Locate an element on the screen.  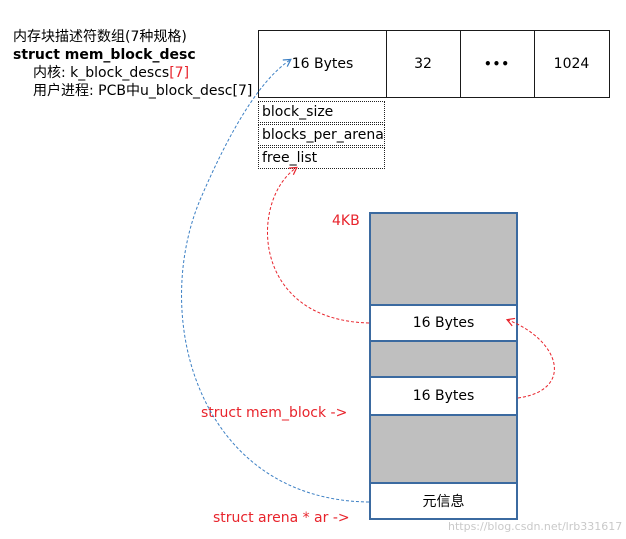
next-block-arrow is located at coordinates (530, 358).